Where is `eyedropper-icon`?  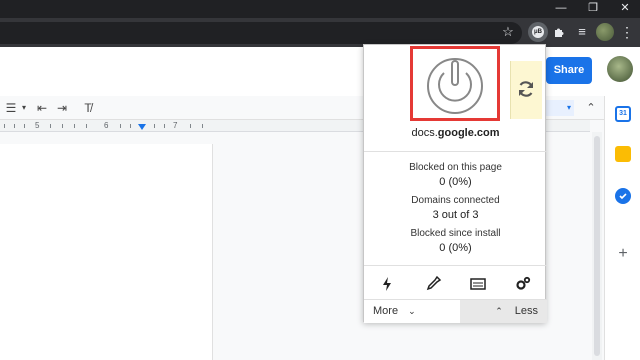 eyedropper-icon is located at coordinates (433, 284).